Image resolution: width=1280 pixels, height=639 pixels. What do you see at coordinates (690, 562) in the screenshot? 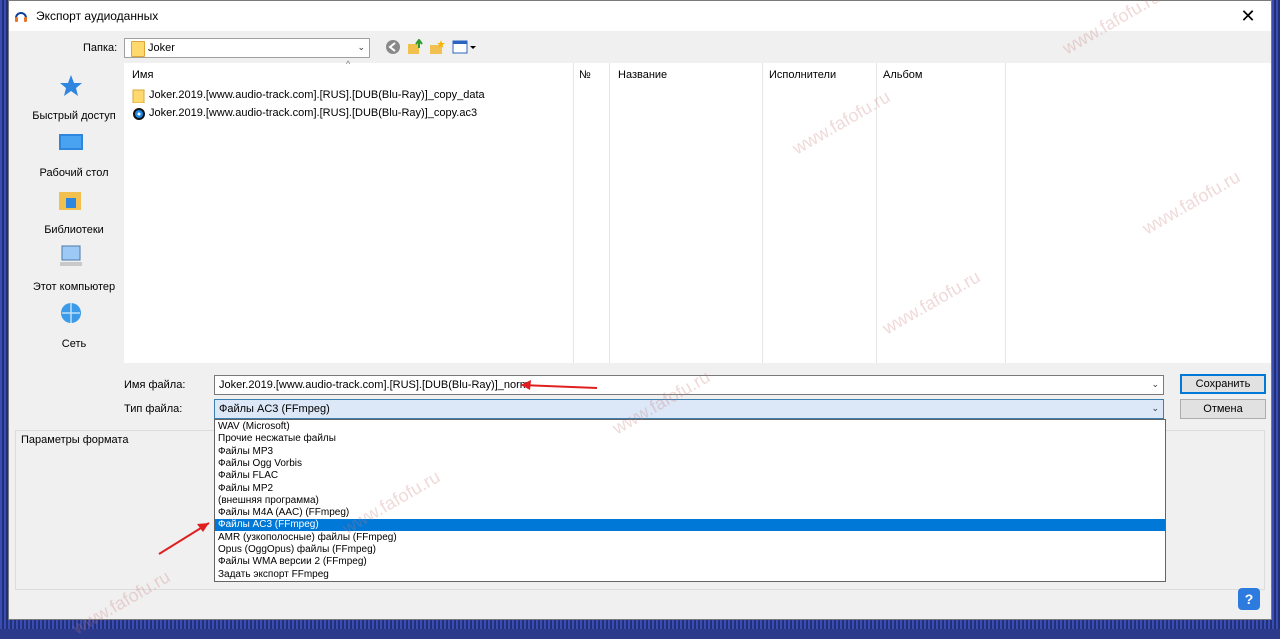
I see `filetype-option: Файлы WMA версии 2 (FFmpeg)` at bounding box center [690, 562].